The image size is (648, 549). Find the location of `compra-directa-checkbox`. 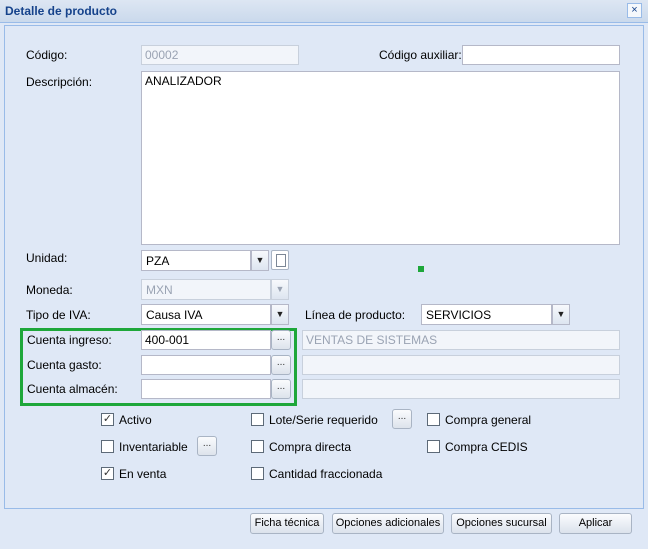

compra-directa-checkbox is located at coordinates (257, 446).